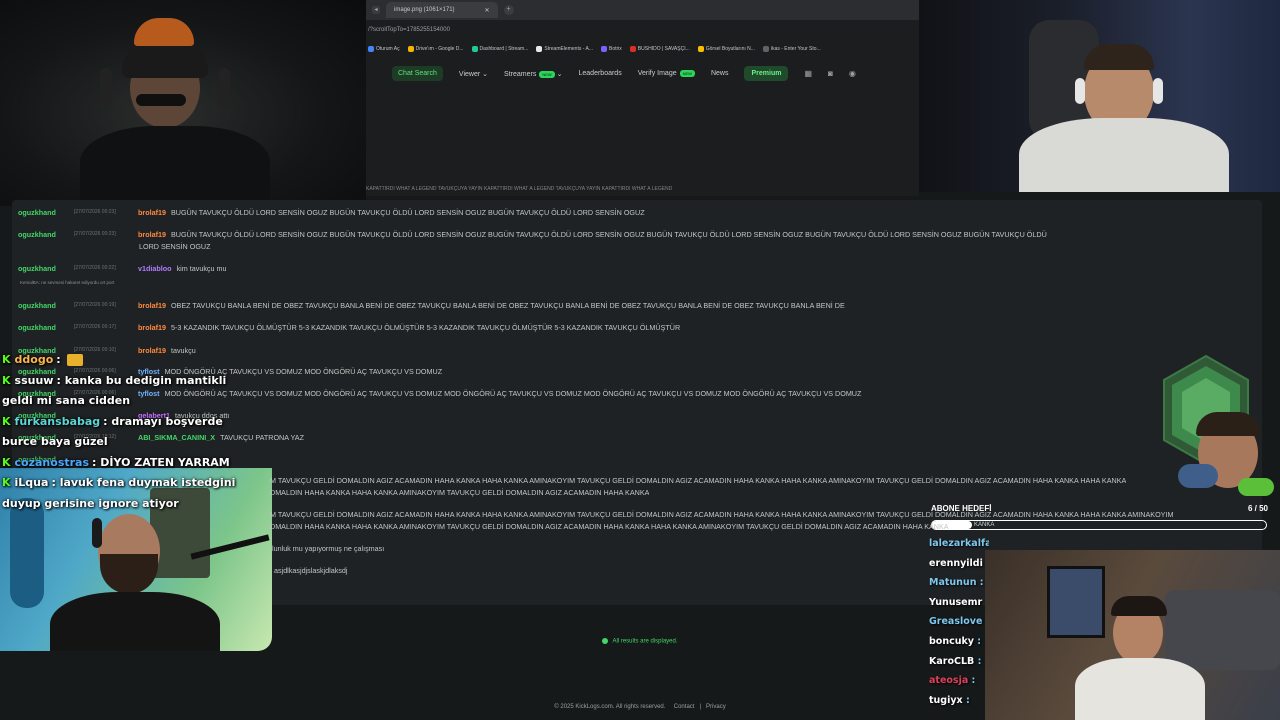 Image resolution: width=1280 pixels, height=720 pixels. I want to click on close-icon: ✕, so click(487, 10).